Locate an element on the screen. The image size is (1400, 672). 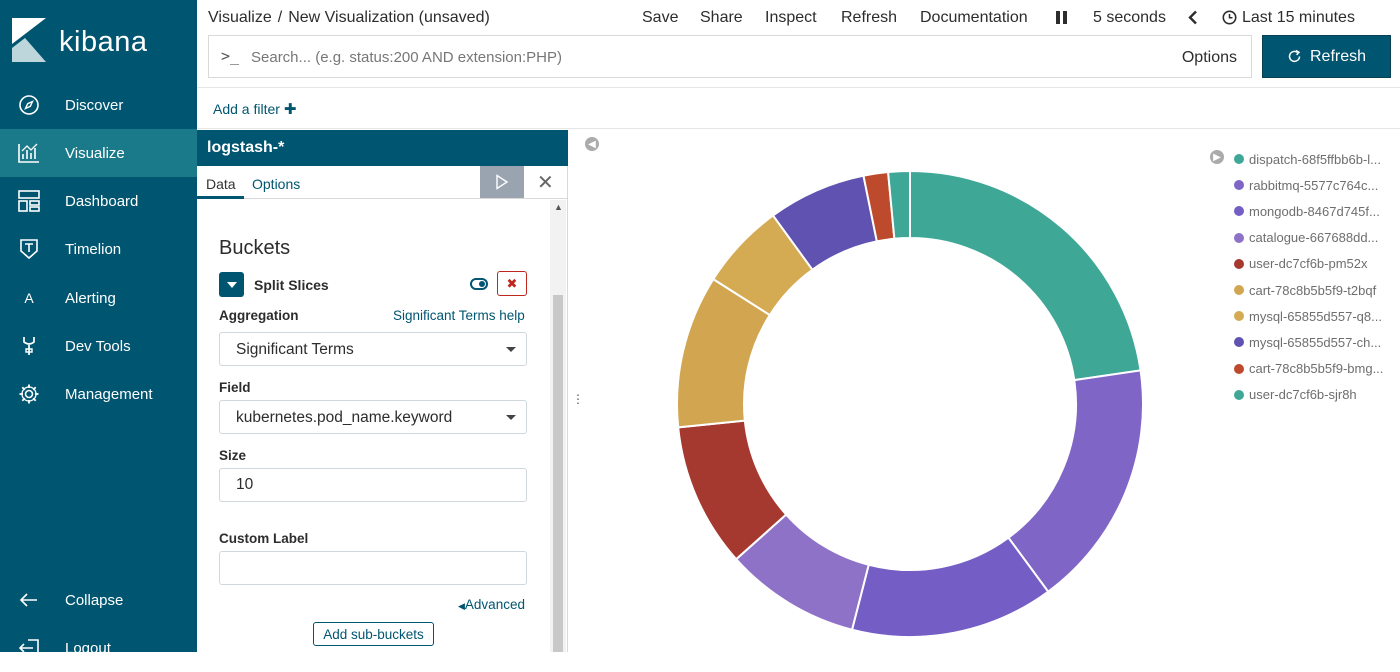
sidebar-item-dashboard: Dashboard is located at coordinates (98, 201).